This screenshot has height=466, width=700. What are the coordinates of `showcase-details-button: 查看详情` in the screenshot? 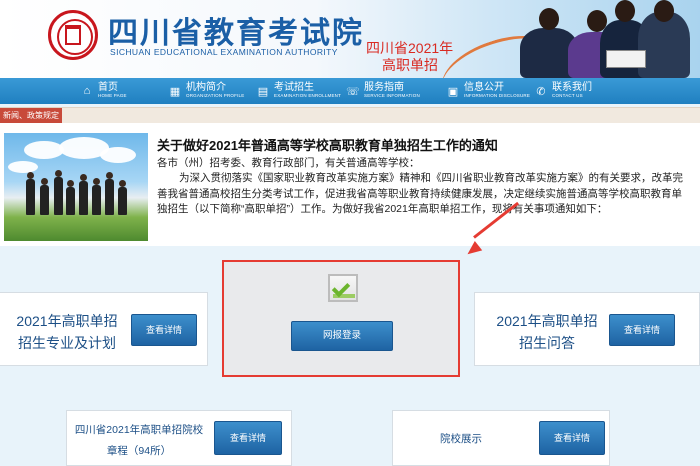 It's located at (572, 438).